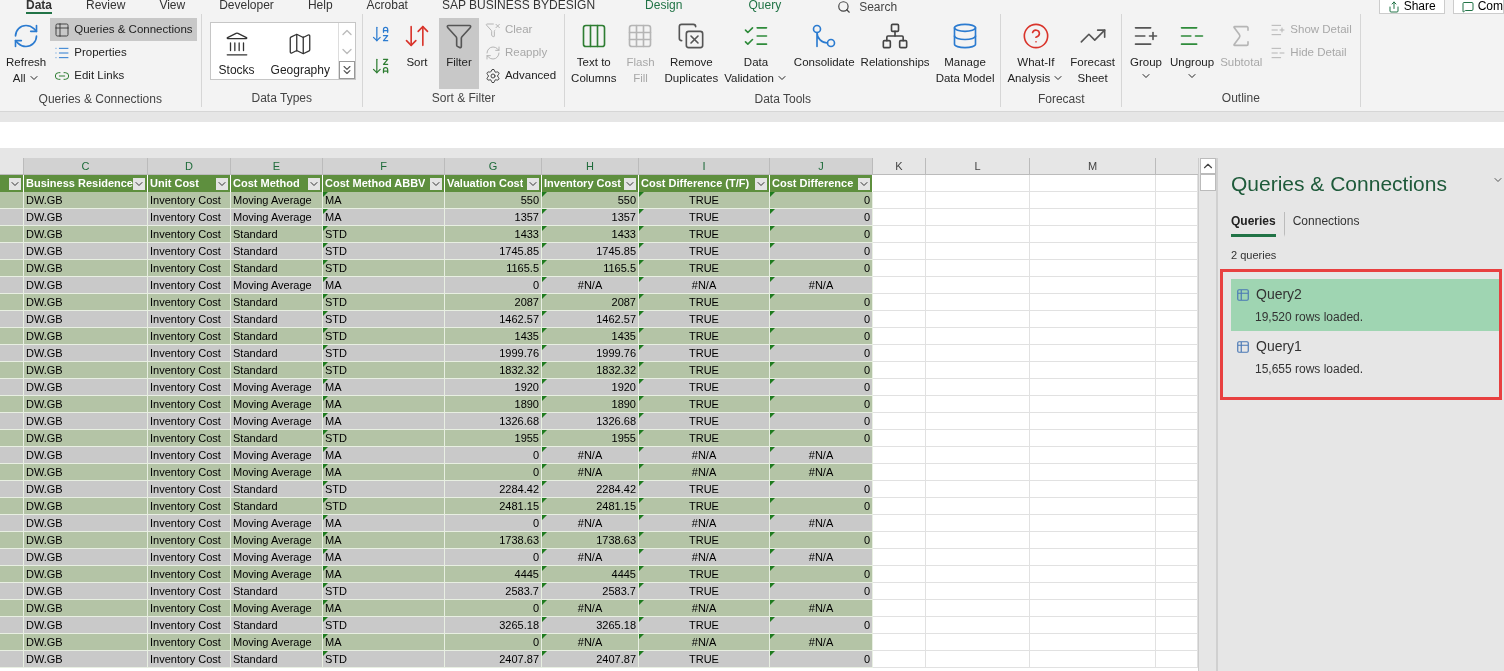  Describe the element at coordinates (1092, 54) in the screenshot. I see `ribbon-button: Forecast Sheet` at that location.